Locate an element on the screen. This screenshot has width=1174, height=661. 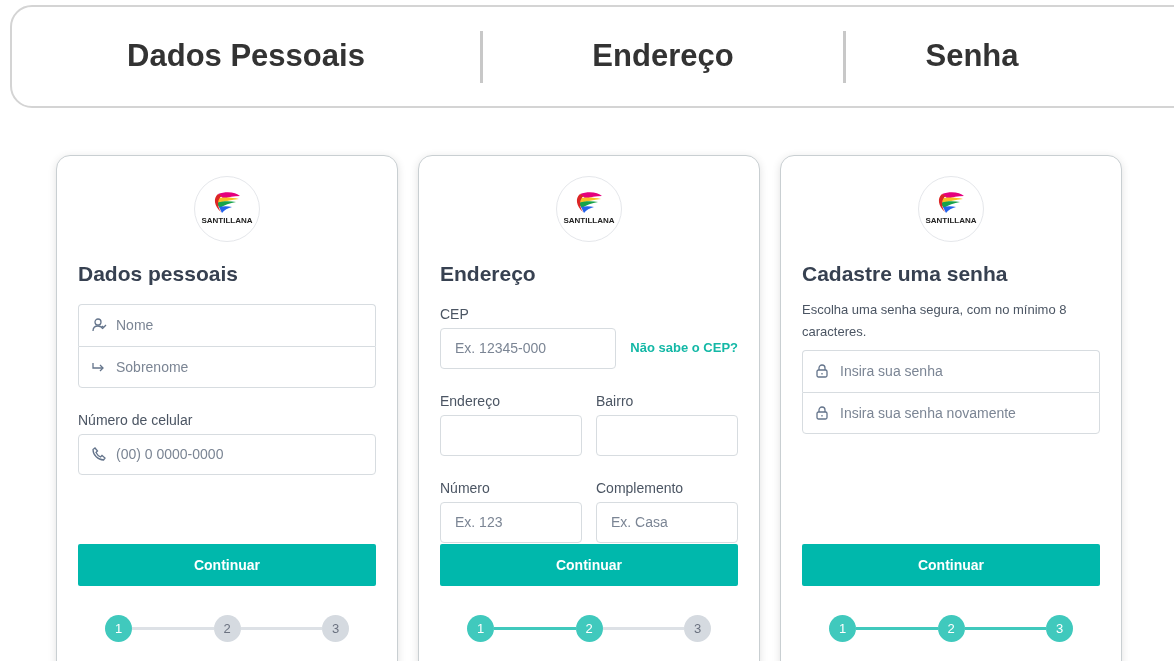
description: Escolha uma senha segura, com no mínimo 8 caracteres. is located at coordinates (935, 320).